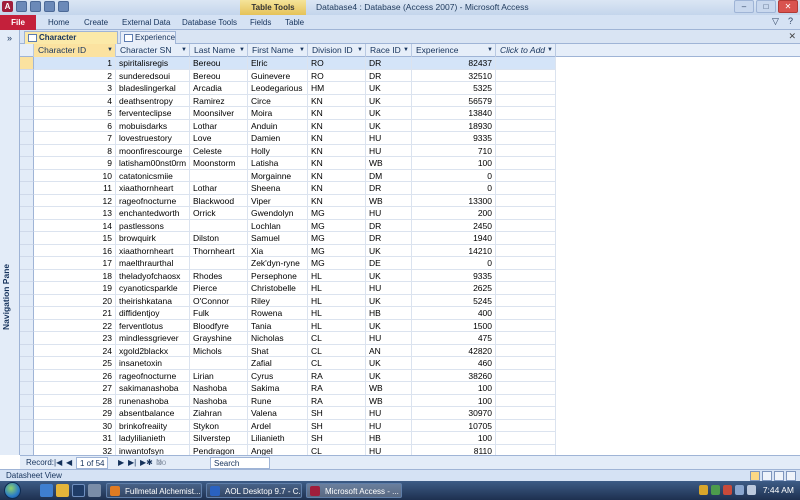 The width and height of the screenshot is (800, 500). I want to click on pivotchart-view-icon, so click(779, 476).